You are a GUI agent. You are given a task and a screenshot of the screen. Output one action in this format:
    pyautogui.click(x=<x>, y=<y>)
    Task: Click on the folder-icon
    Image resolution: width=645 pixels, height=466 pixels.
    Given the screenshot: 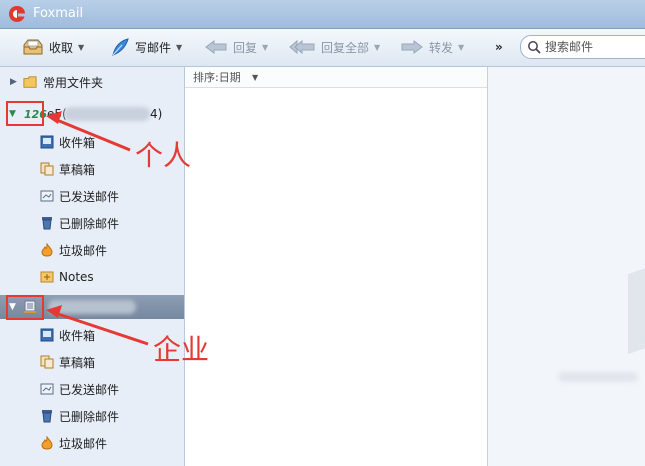 What is the action you would take?
    pyautogui.click(x=30, y=82)
    